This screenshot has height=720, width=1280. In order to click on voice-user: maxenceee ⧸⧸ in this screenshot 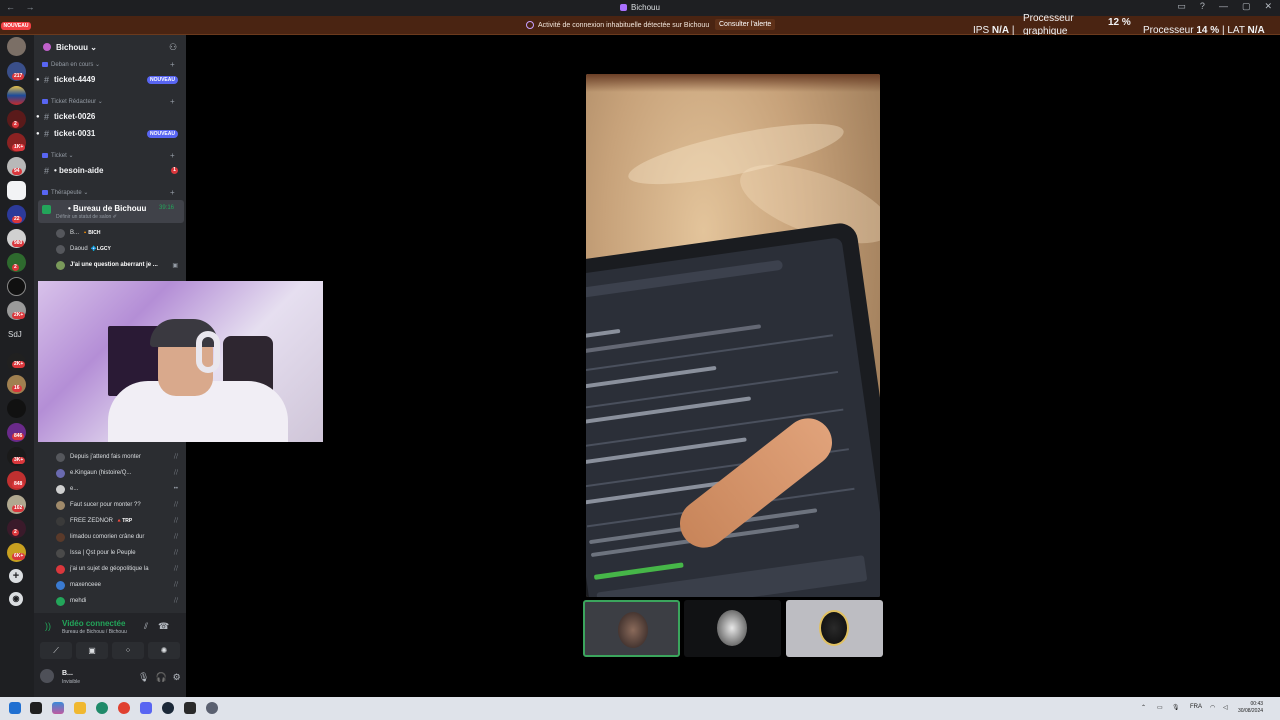, I will do `click(119, 585)`.